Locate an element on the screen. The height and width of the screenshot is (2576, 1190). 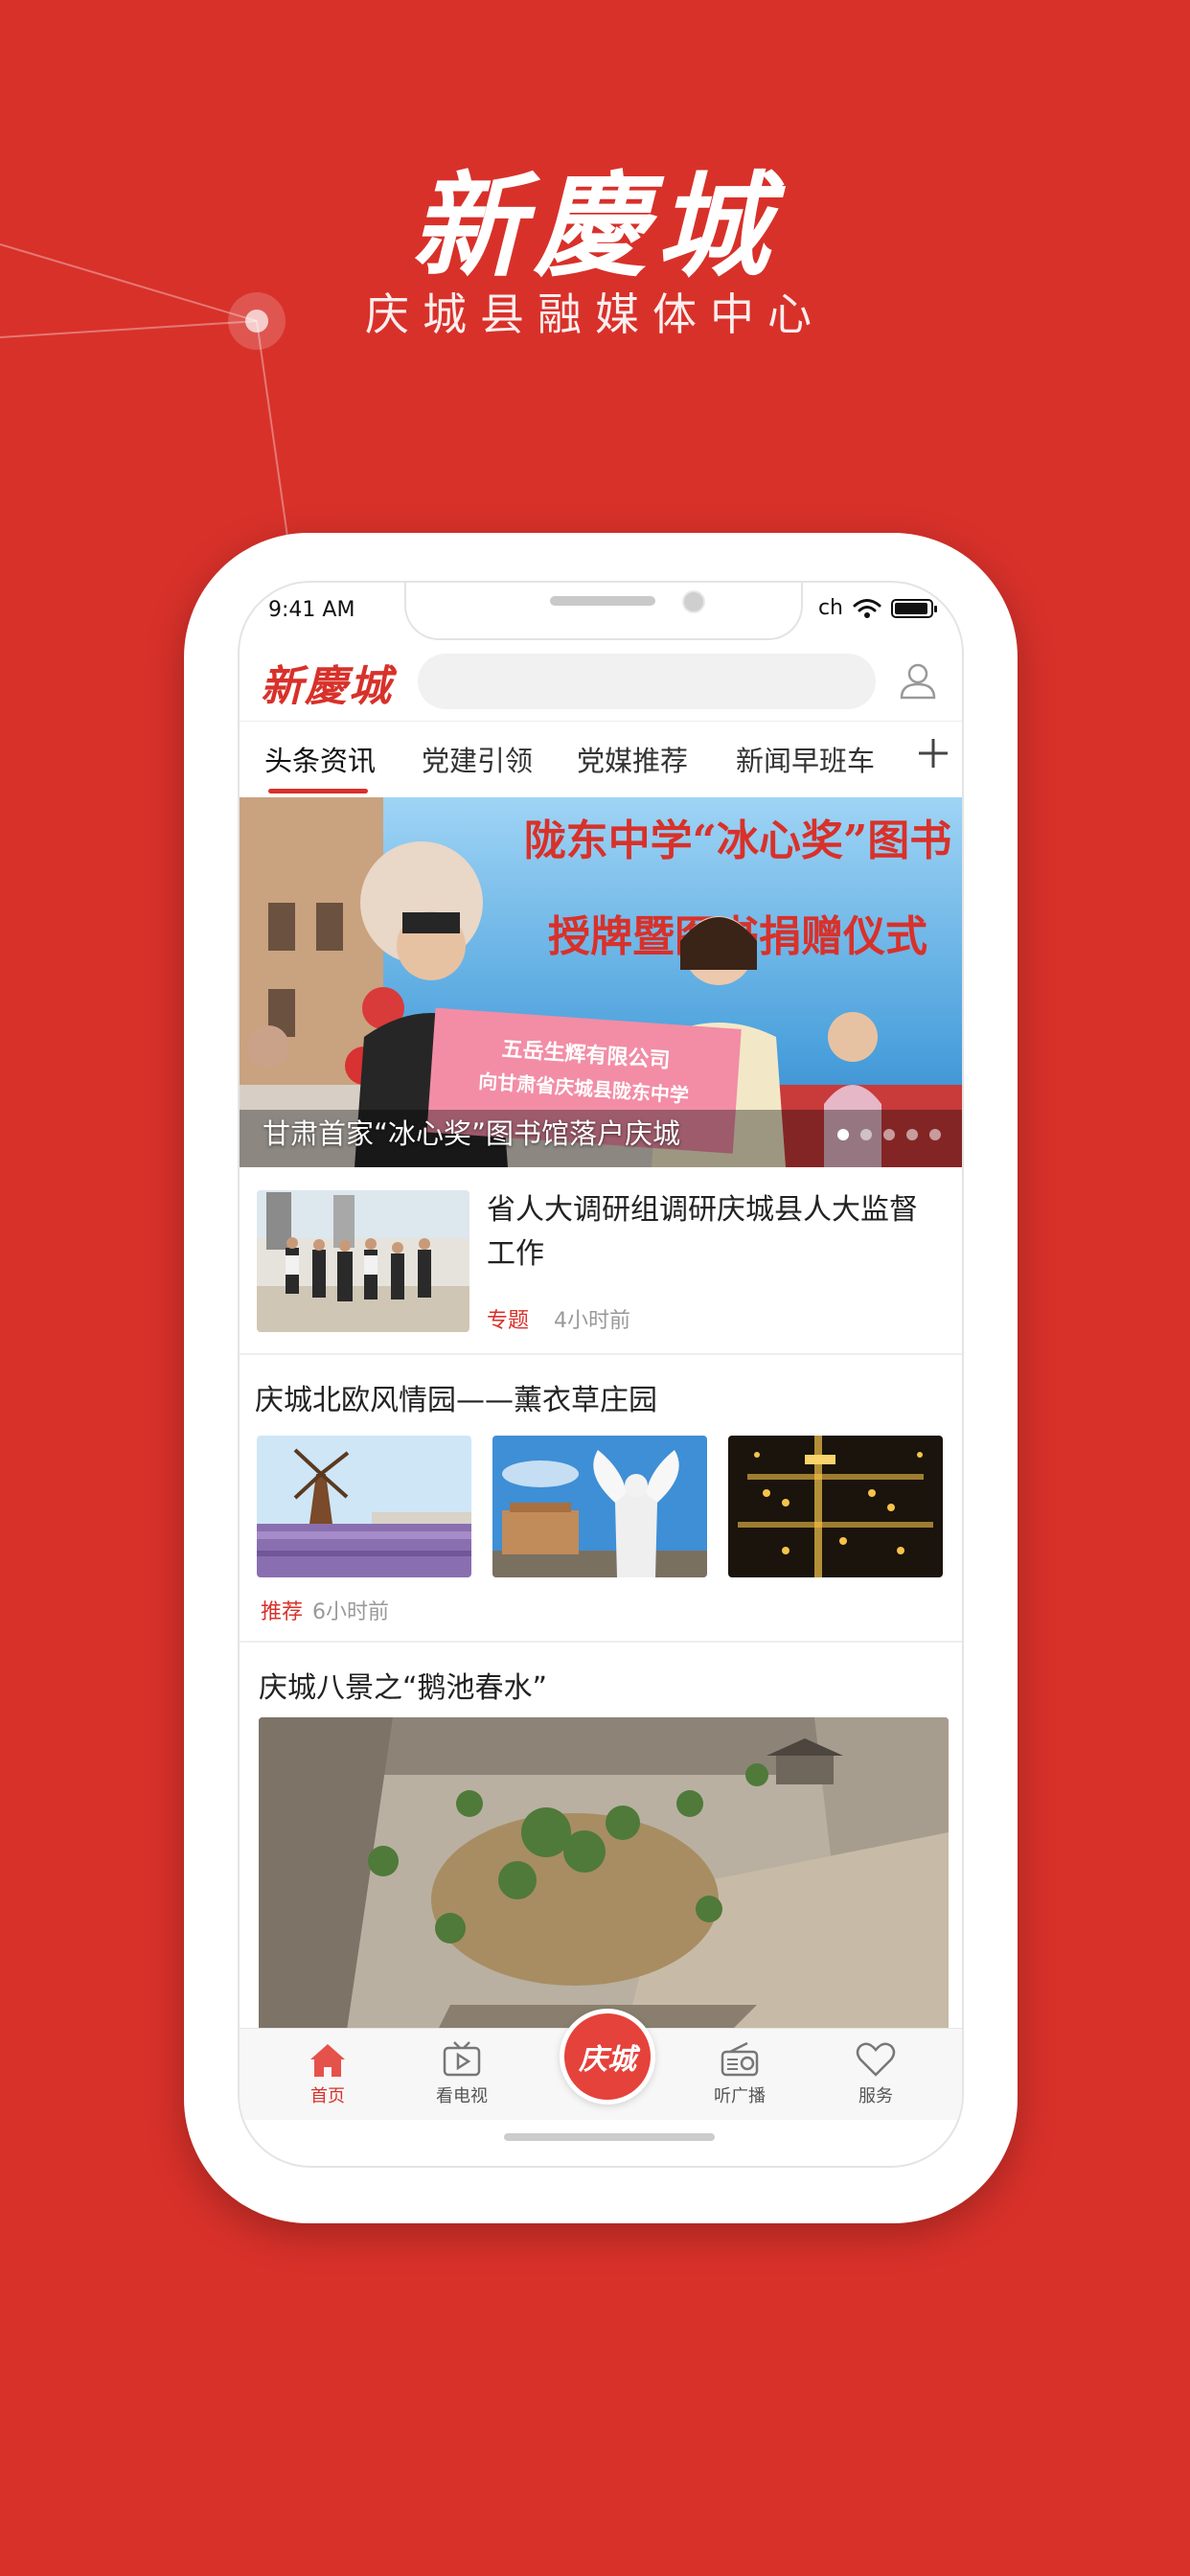
tab-bar-home: 首页 is located at coordinates (328, 2073).